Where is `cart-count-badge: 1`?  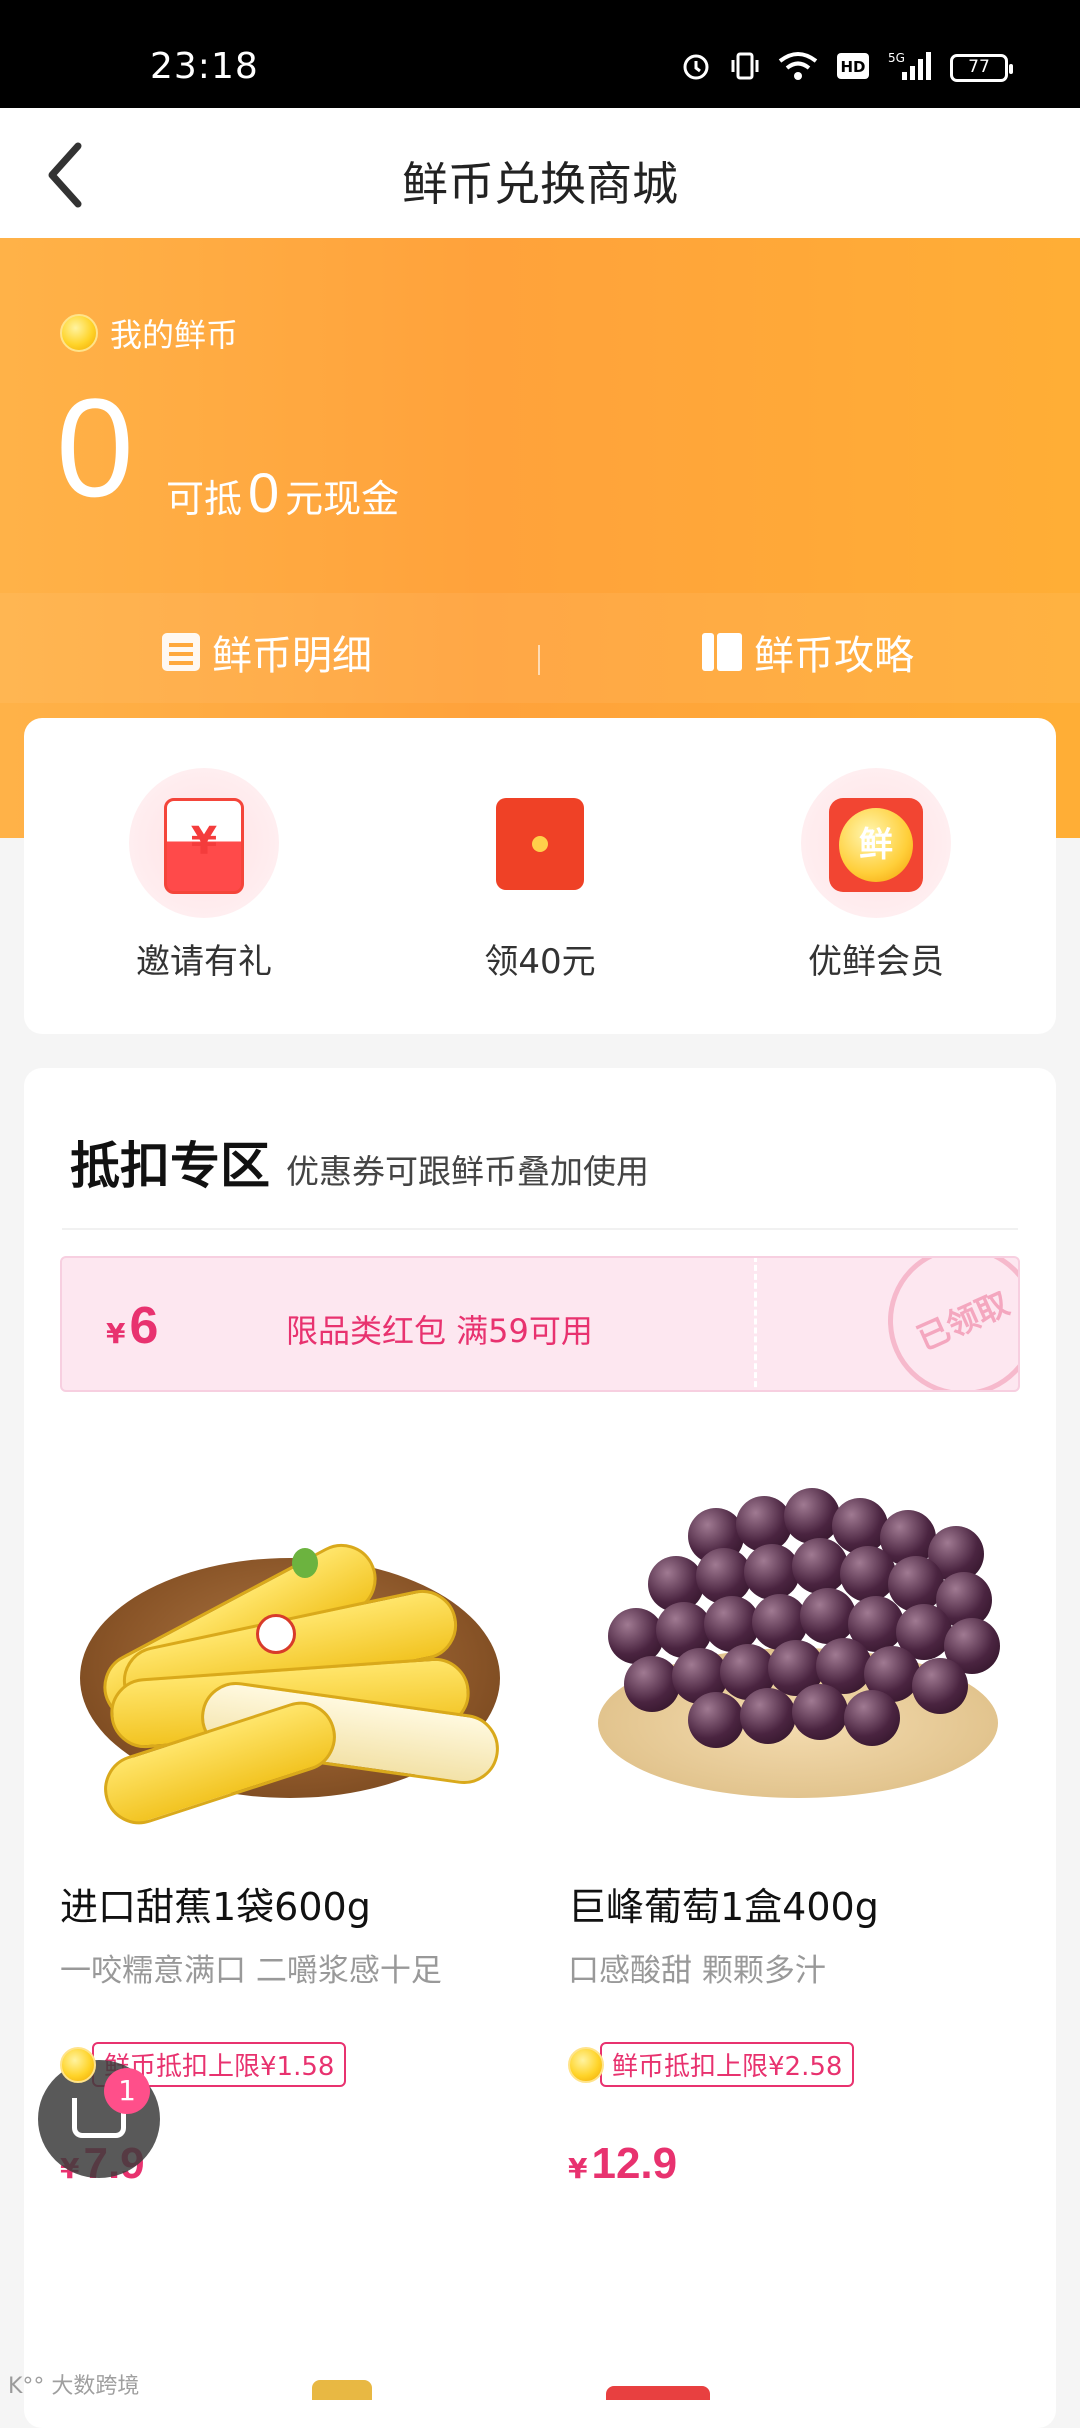
cart-count-badge: 1 is located at coordinates (127, 2091).